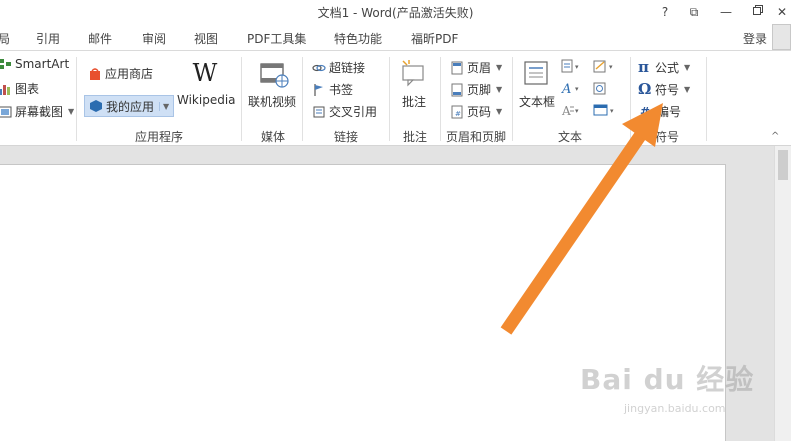 The image size is (791, 441). I want to click on chart-icon, so click(5, 89).